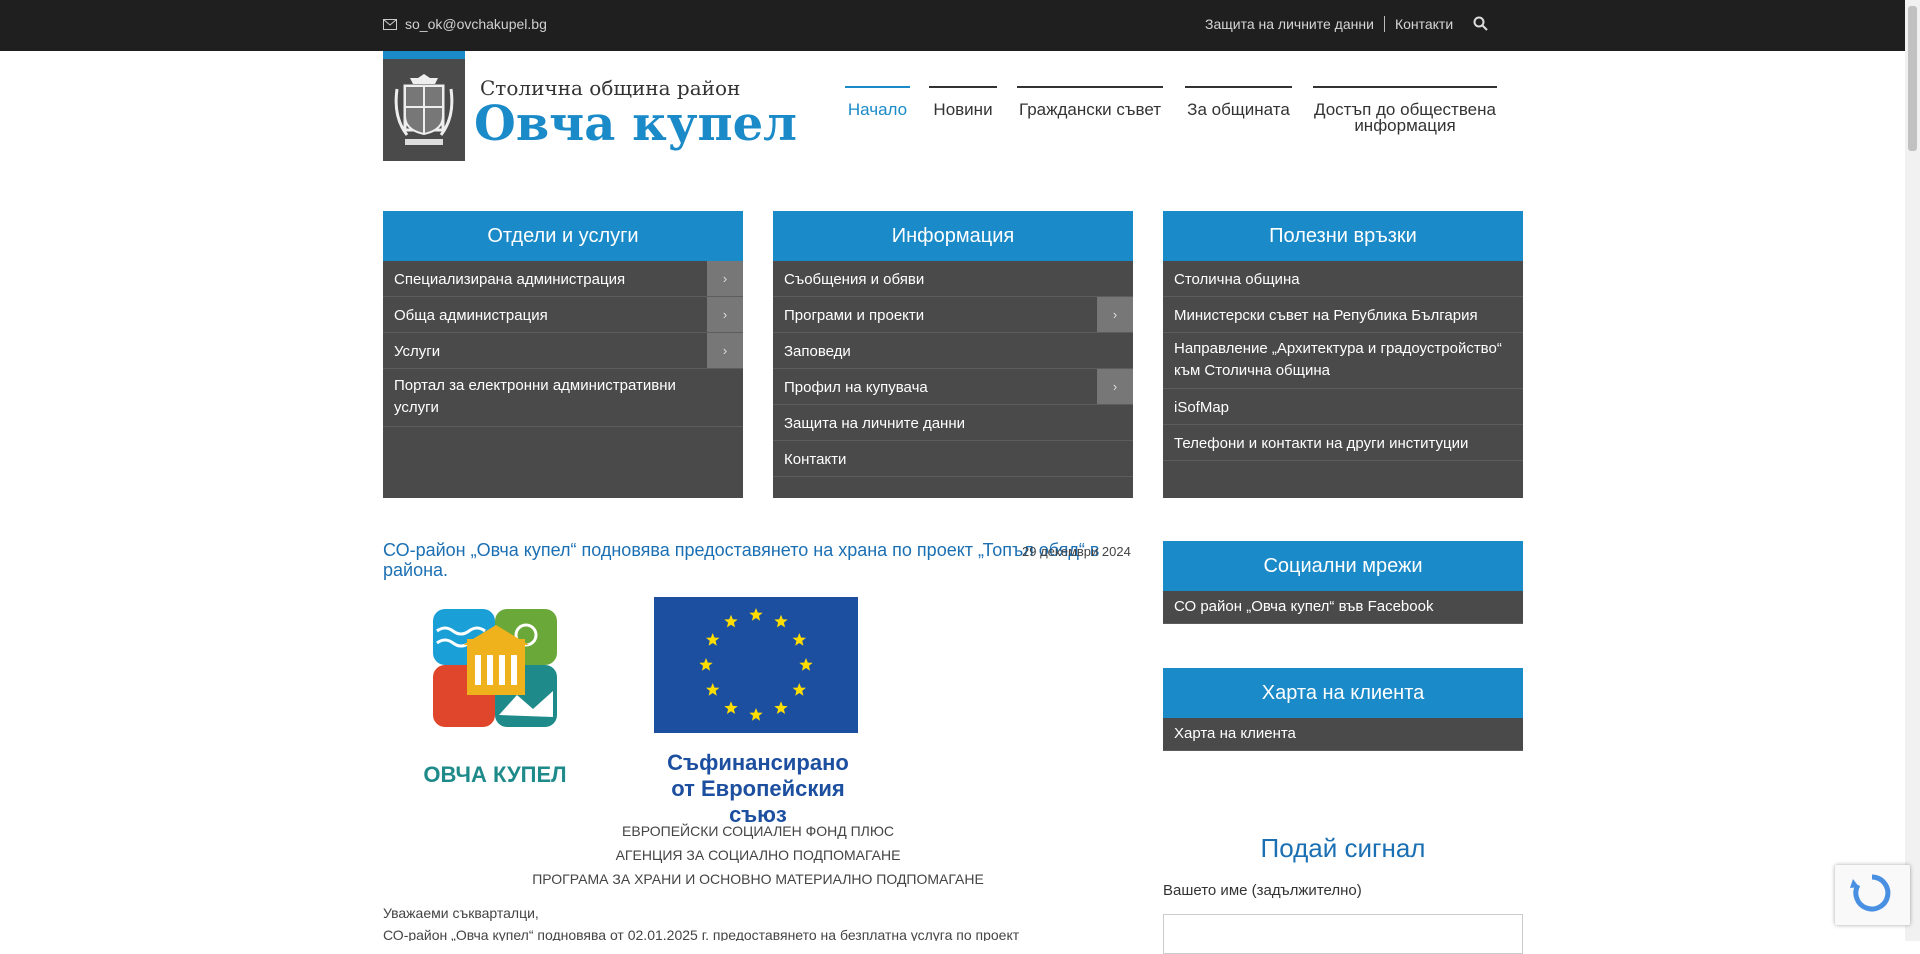 The width and height of the screenshot is (1920, 954). What do you see at coordinates (758, 831) in the screenshot?
I see `text-line: ЕВРОПЕЙСКИ СОЦИАЛЕН ФОНД ПЛЮС` at bounding box center [758, 831].